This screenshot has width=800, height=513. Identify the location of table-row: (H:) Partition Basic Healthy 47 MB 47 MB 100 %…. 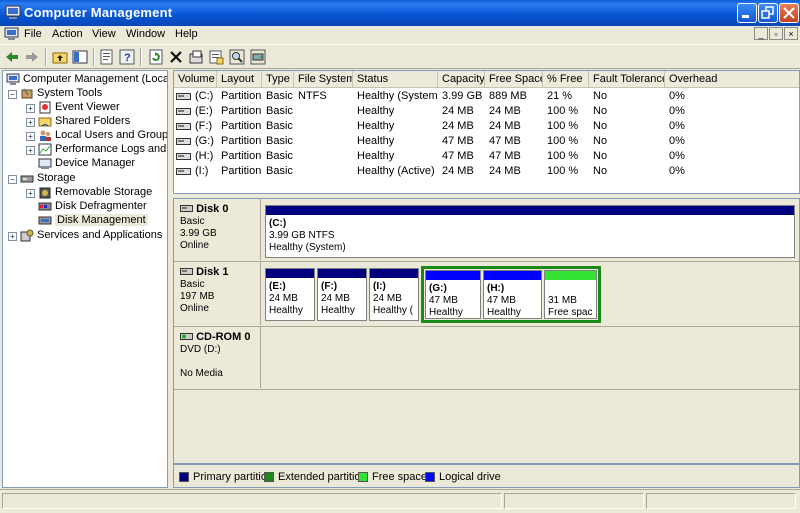
(486, 156).